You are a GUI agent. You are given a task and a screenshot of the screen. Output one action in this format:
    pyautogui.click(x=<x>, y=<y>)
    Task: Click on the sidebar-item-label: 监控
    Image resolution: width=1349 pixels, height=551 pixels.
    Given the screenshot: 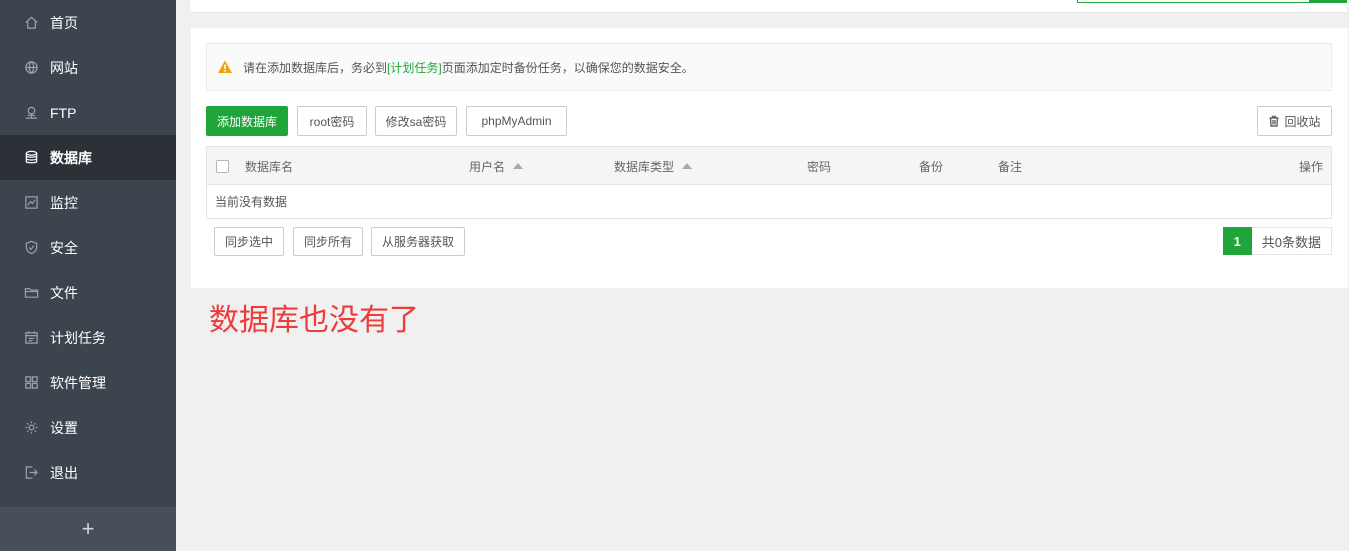 What is the action you would take?
    pyautogui.click(x=64, y=202)
    